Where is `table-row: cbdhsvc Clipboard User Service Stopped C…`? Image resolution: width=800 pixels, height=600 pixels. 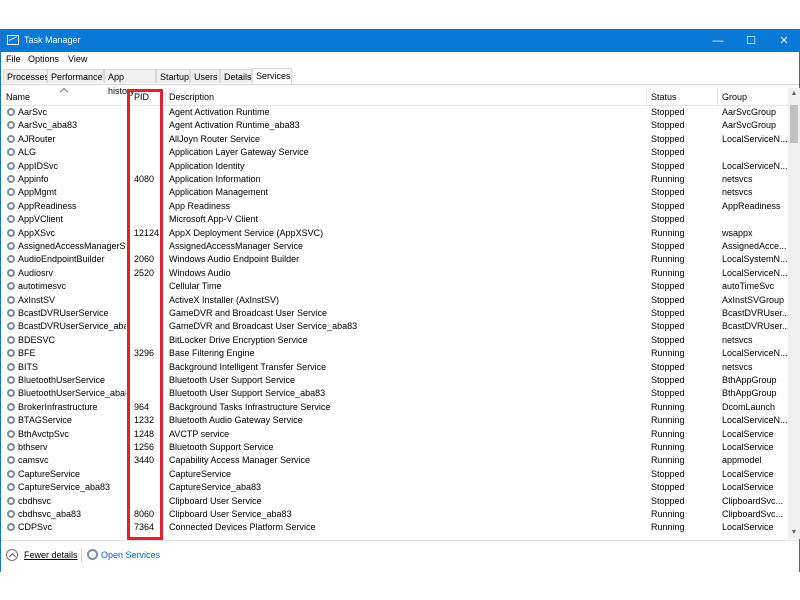 table-row: cbdhsvc Clipboard User Service Stopped C… is located at coordinates (394, 501).